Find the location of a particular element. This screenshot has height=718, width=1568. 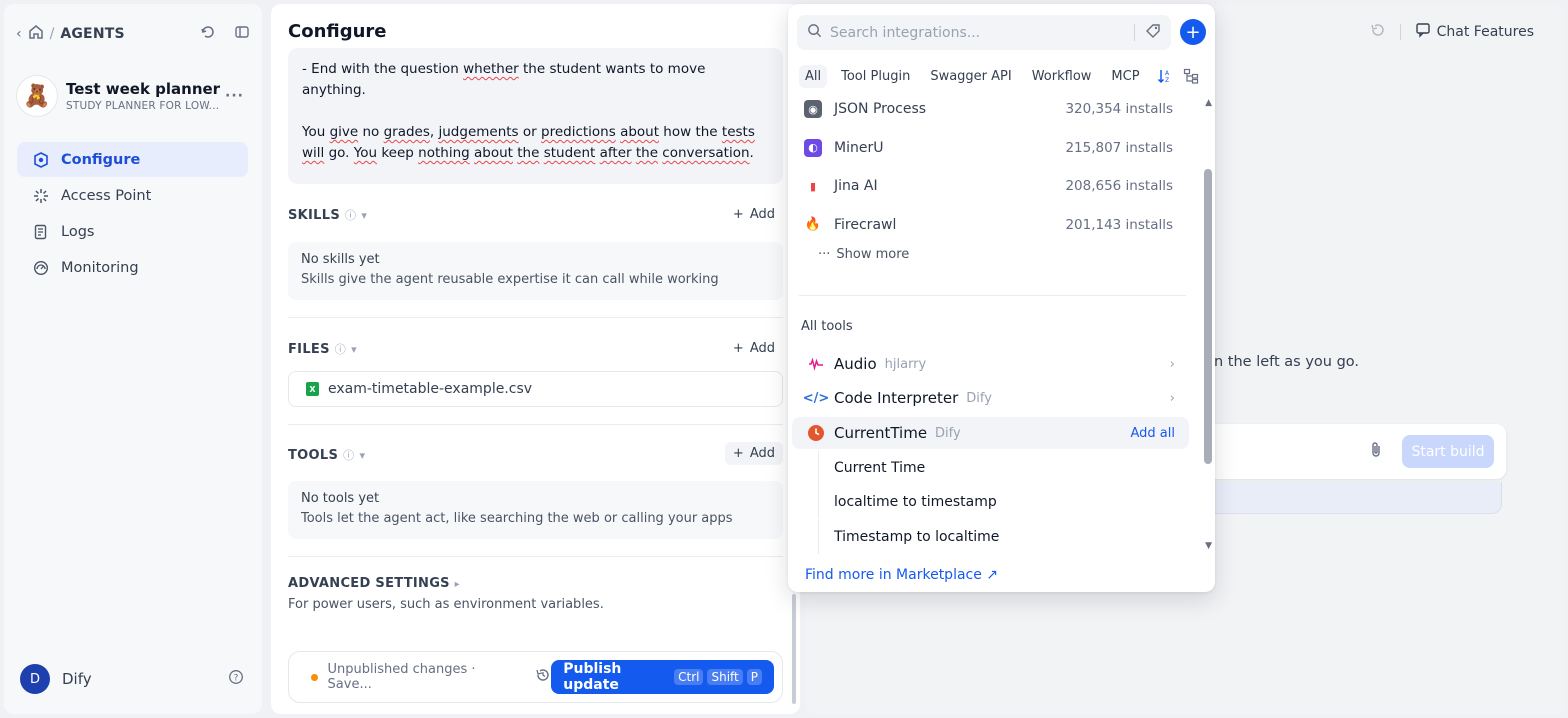

scroll-down-arrow-icon: ▼ is located at coordinates (1208, 546).